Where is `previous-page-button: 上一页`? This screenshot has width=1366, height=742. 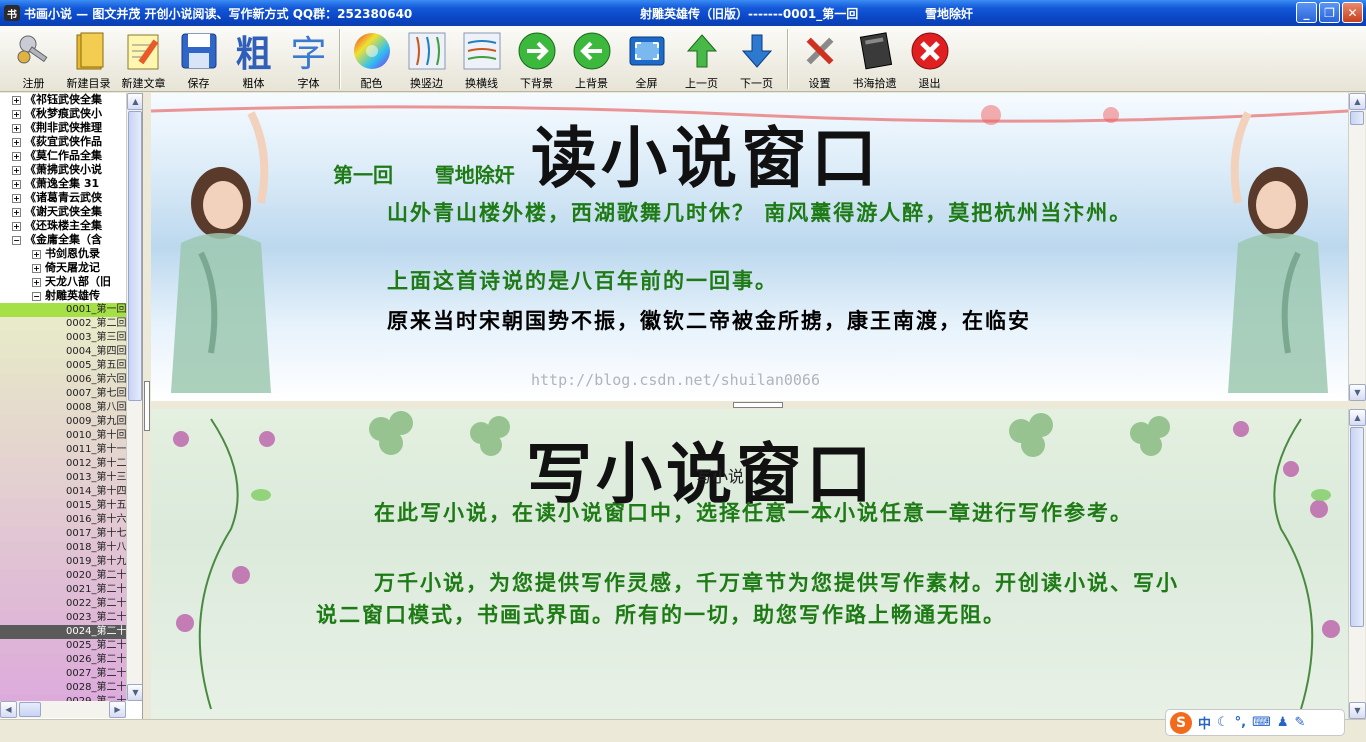 previous-page-button: 上一页 is located at coordinates (701, 60).